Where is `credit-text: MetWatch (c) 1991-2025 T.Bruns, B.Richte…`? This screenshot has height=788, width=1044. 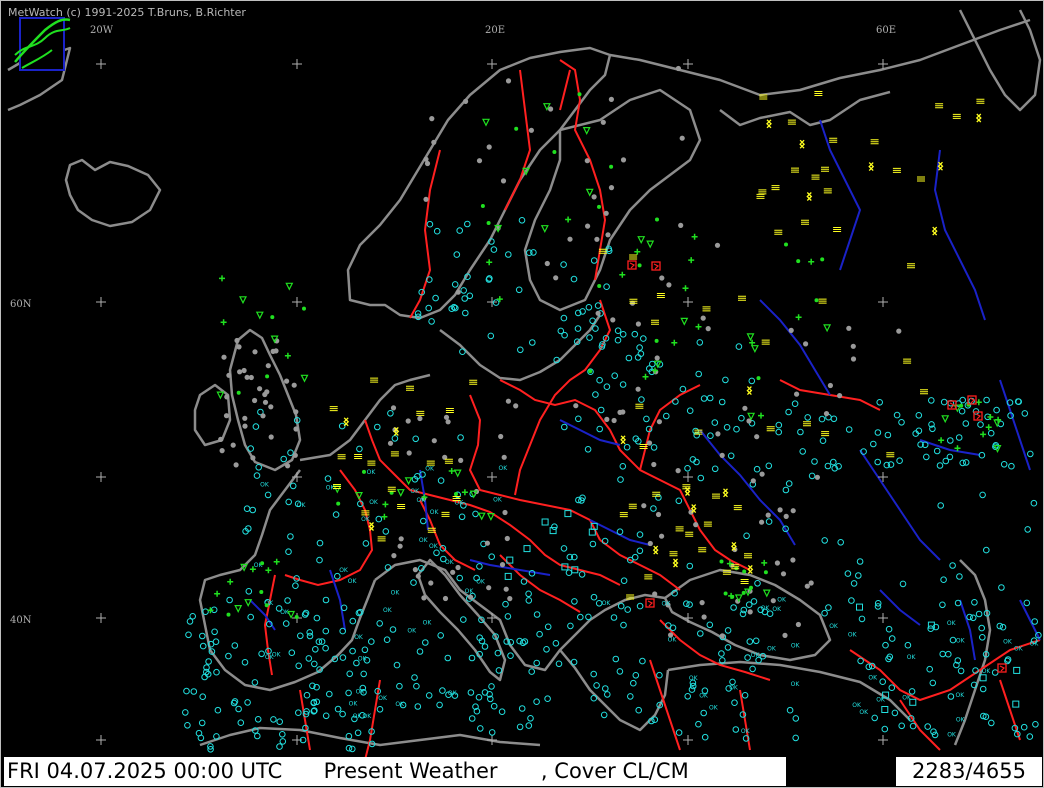 credit-text: MetWatch (c) 1991-2025 T.Bruns, B.Richte… is located at coordinates (127, 12).